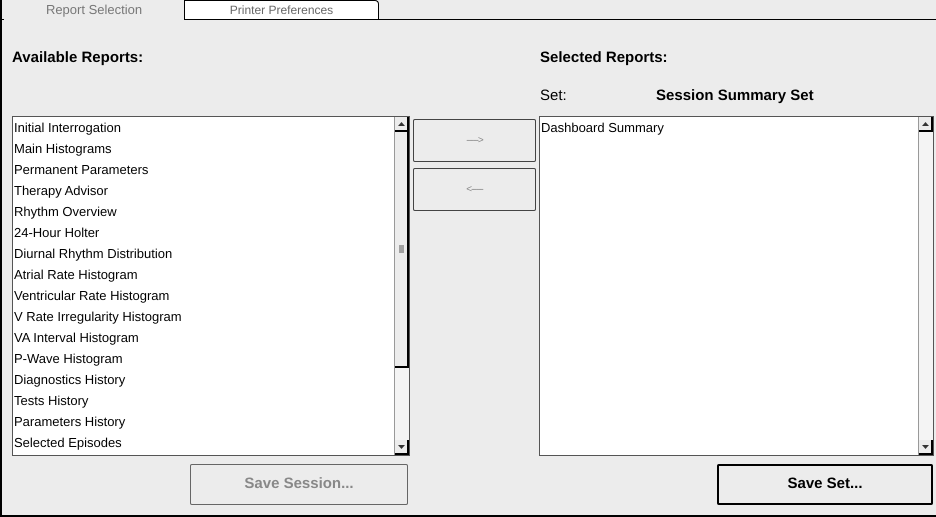 The width and height of the screenshot is (936, 517). I want to click on tab: Printer Preferences, so click(281, 9).